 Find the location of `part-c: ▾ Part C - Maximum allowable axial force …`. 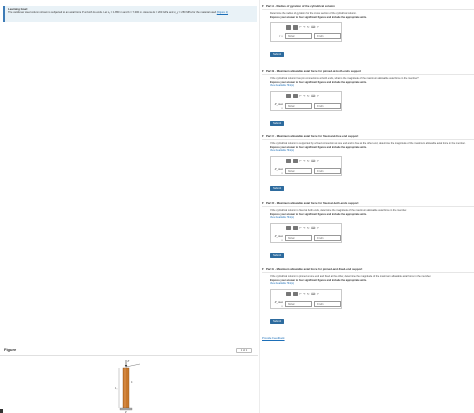

part-c: ▾ Part C - Maximum allowable axial force … is located at coordinates (368, 164).